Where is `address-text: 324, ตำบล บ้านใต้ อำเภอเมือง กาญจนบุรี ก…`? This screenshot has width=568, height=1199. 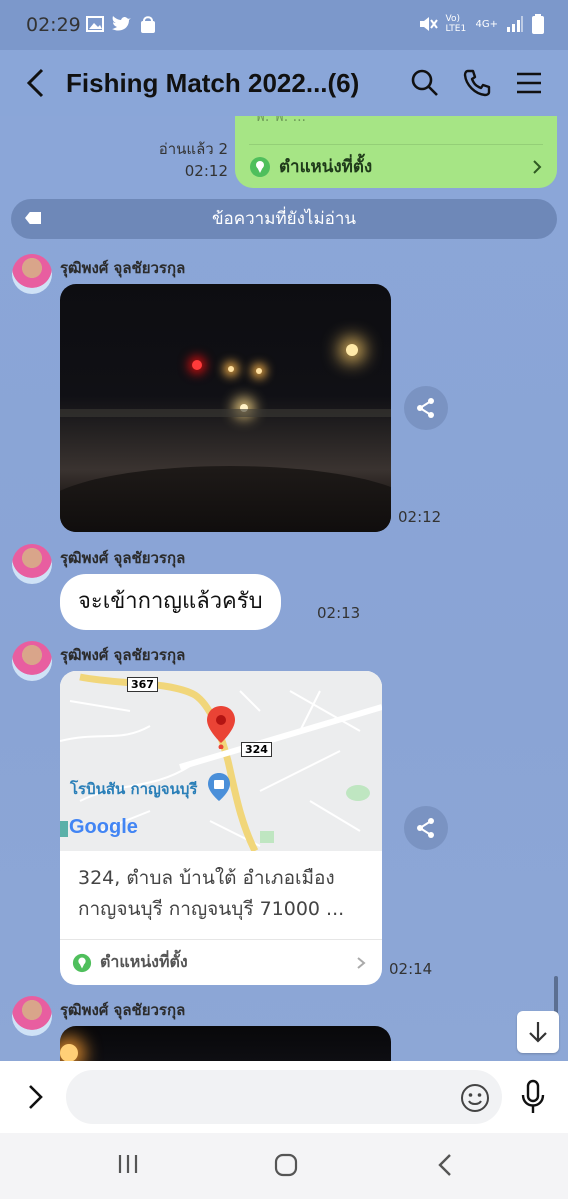
address-text: 324, ตำบล บ้านใต้ อำเภอเมือง กาญจนบุรี ก… is located at coordinates (211, 893).